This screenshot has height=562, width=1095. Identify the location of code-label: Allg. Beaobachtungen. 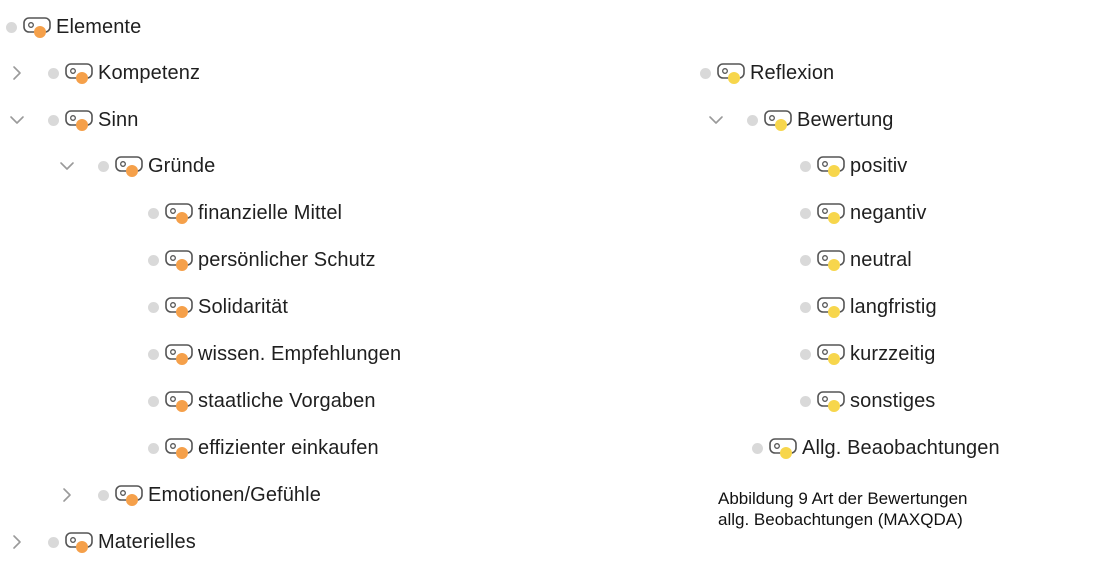
(901, 447).